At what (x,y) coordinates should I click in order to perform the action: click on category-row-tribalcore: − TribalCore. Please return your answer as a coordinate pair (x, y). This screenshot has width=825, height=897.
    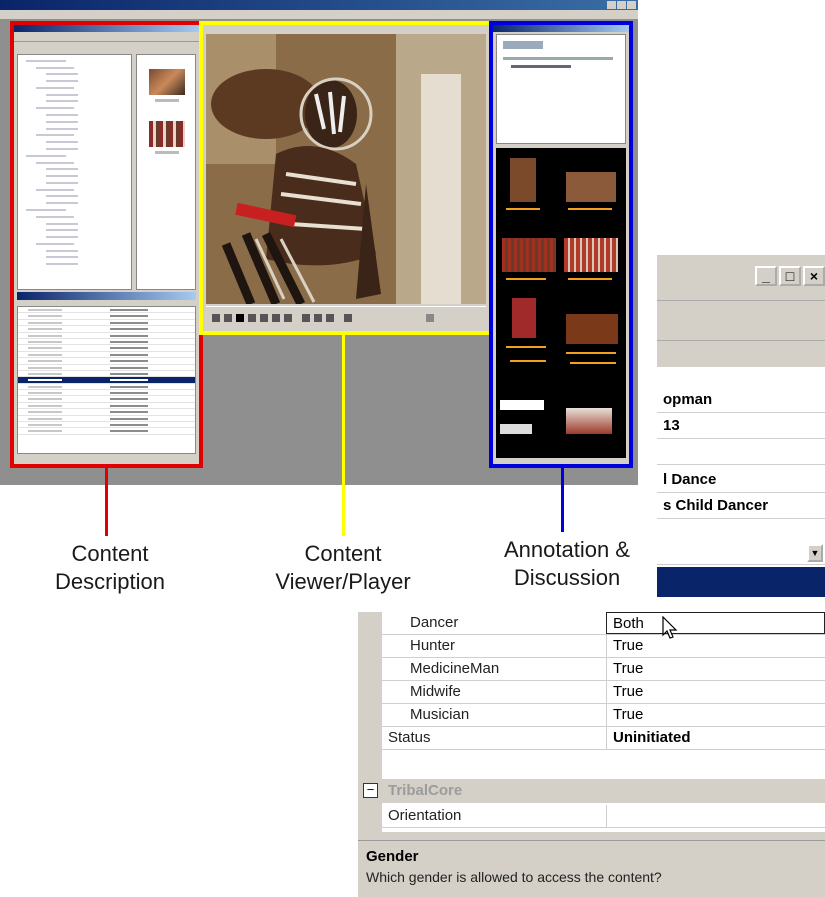
    Looking at the image, I should click on (591, 791).